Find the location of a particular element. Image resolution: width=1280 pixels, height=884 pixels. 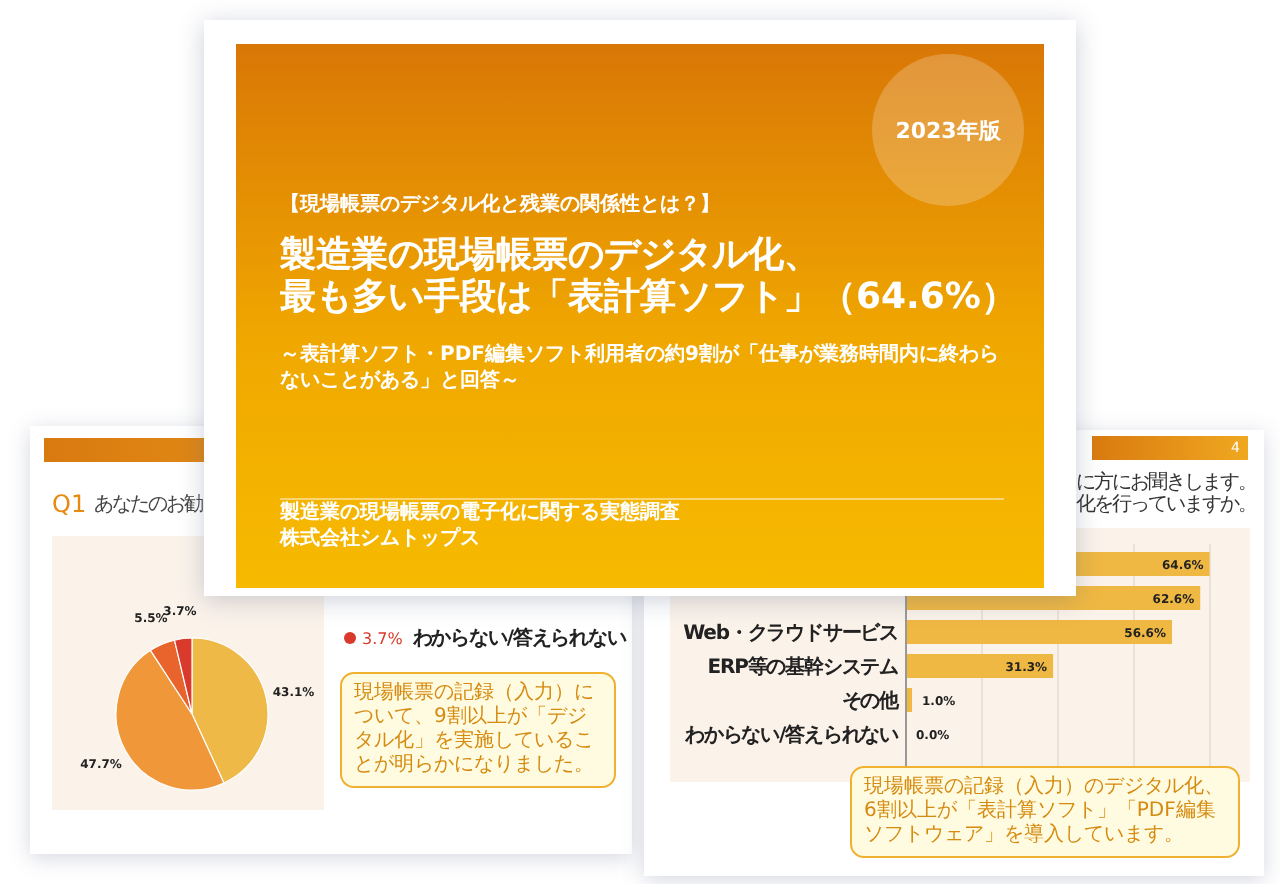

cover-kicker: 【現場帳票のデジタル化と残業の関係性とは？】 is located at coordinates (501, 204).